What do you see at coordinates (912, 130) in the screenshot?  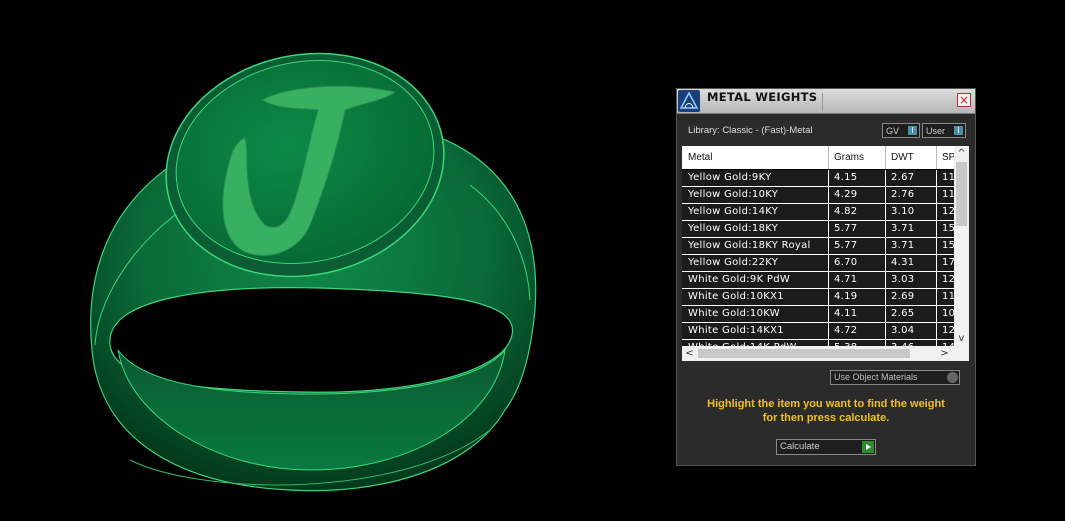 I see `gv-toggle-icon: I` at bounding box center [912, 130].